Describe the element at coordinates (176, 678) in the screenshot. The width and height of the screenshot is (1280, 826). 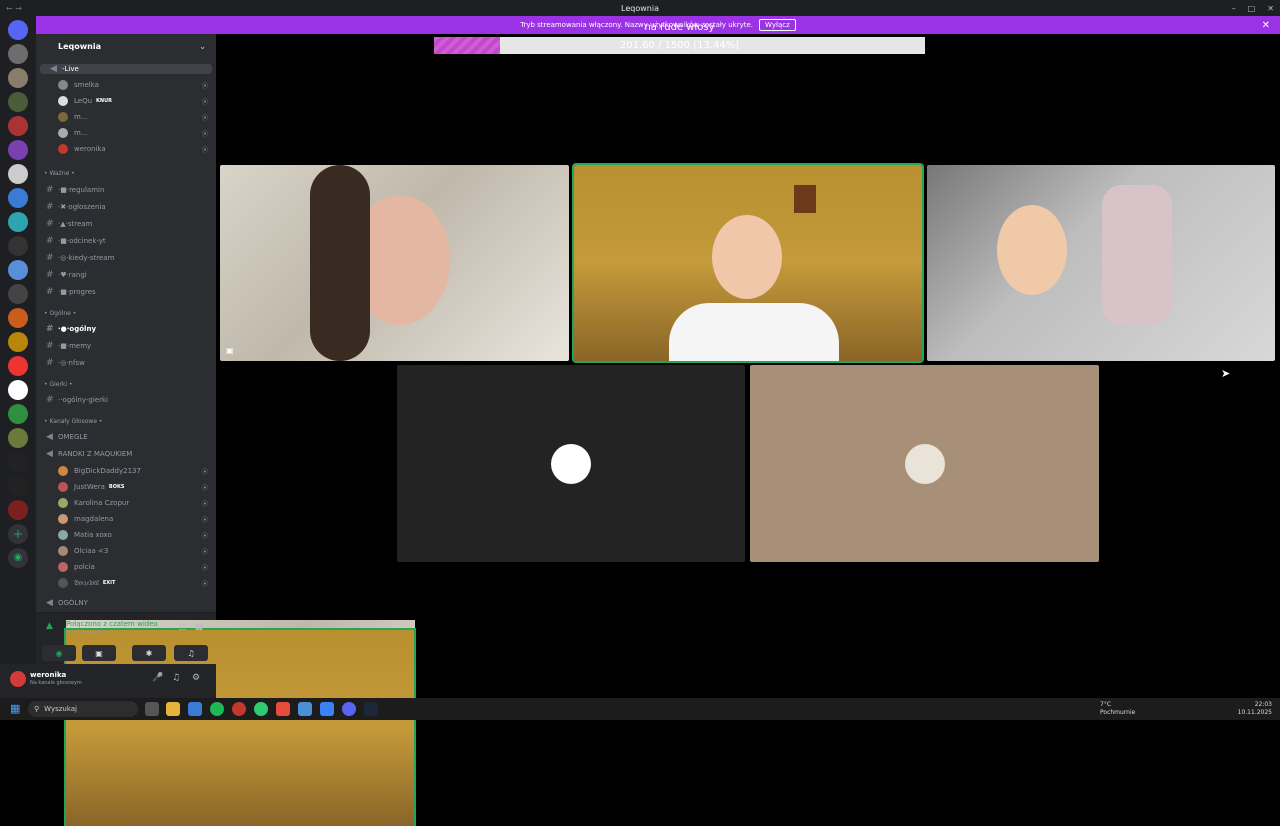
I see `headphones-icon: ♫` at that location.